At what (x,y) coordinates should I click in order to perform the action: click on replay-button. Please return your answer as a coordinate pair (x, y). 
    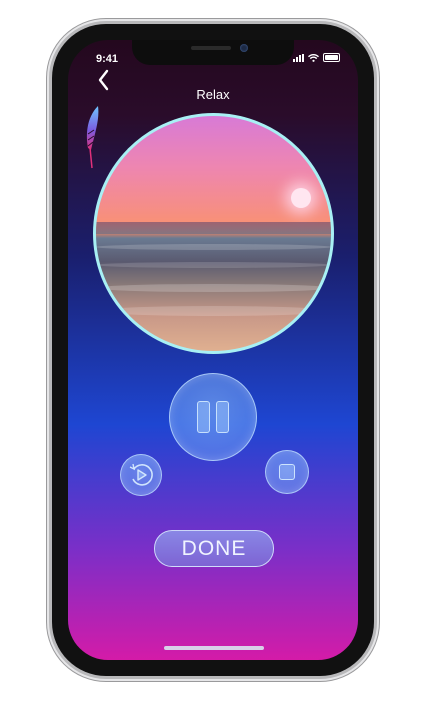
    Looking at the image, I should click on (141, 475).